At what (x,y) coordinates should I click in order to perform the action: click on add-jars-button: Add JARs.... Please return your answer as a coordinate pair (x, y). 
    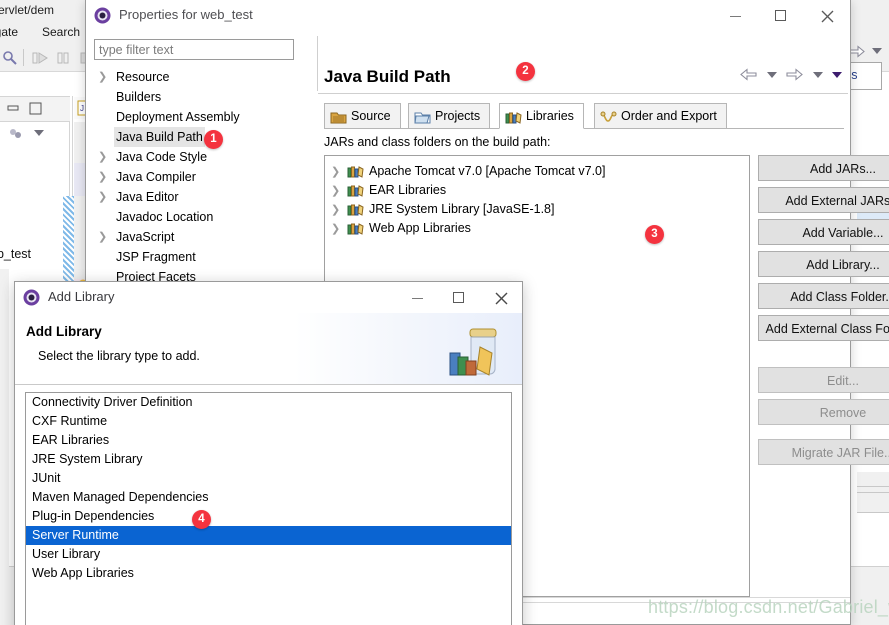
    Looking at the image, I should click on (823, 168).